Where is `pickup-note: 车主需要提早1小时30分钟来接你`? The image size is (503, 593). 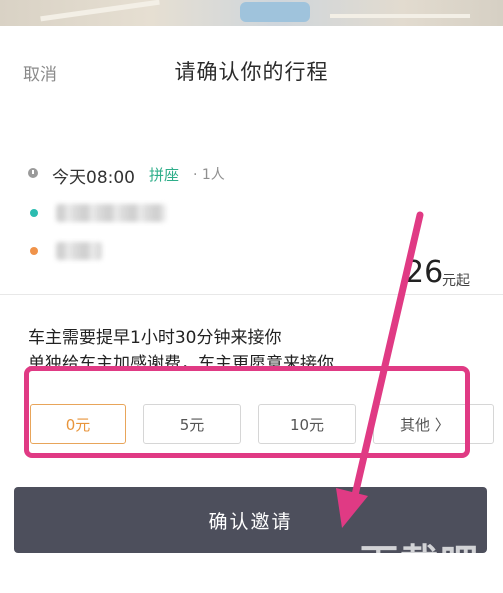 pickup-note: 车主需要提早1小时30分钟来接你 is located at coordinates (155, 338).